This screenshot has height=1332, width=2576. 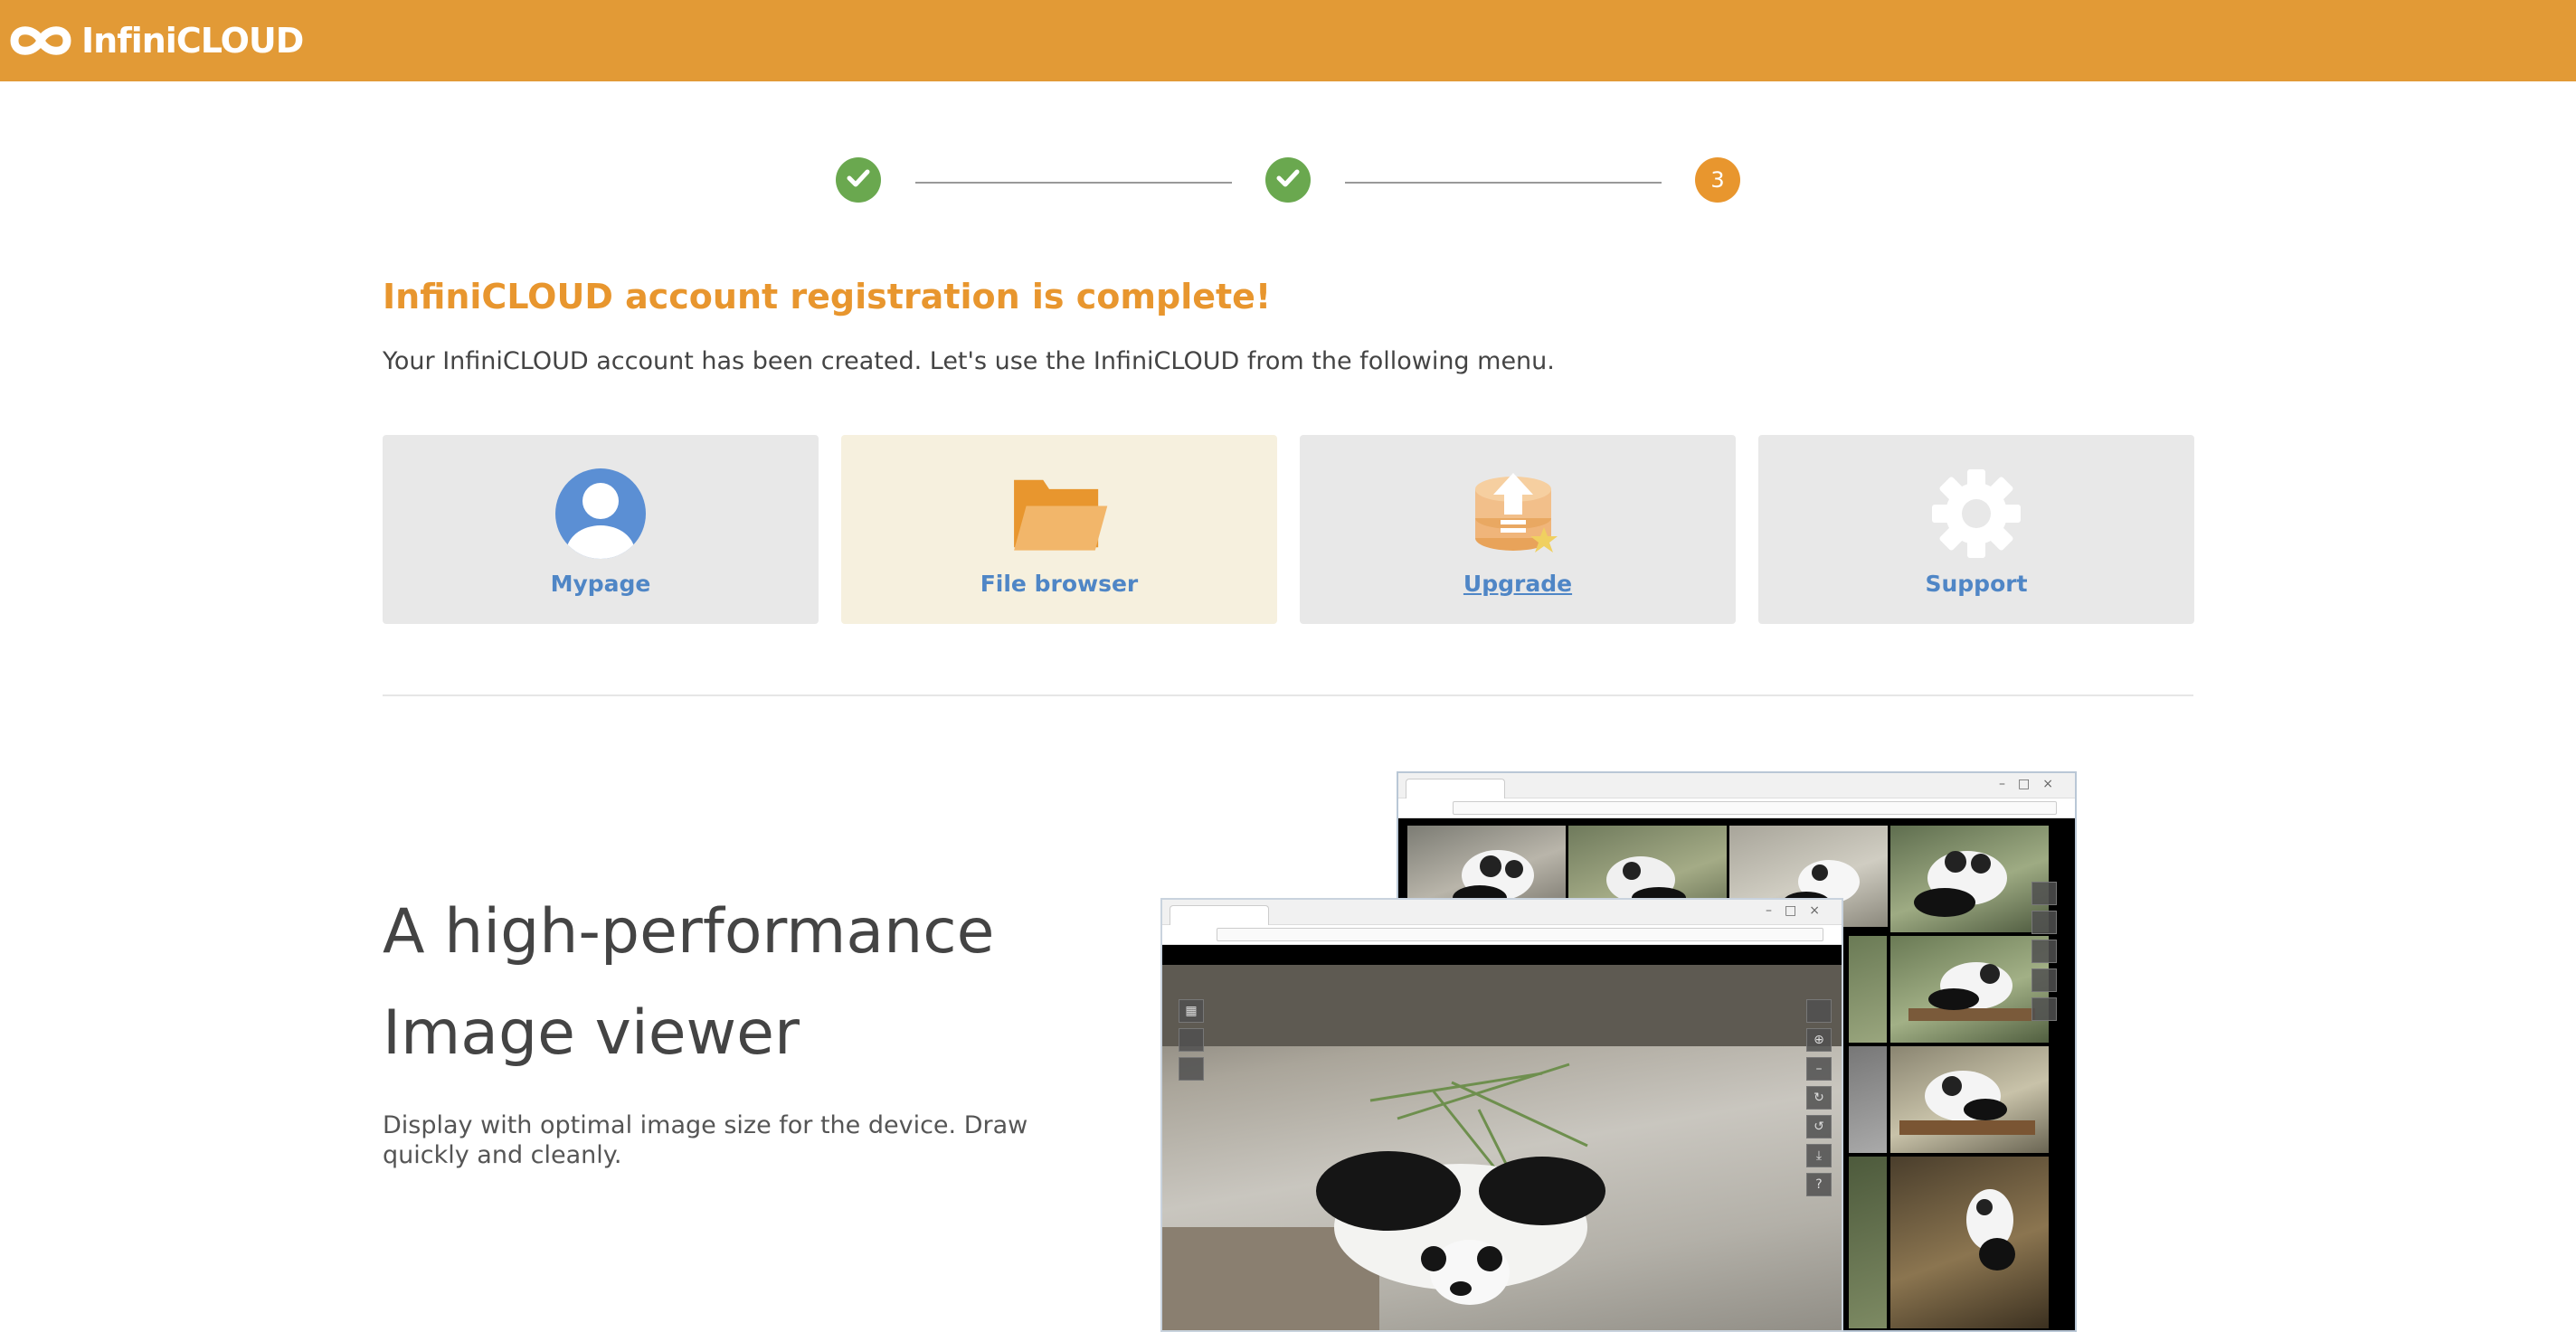 What do you see at coordinates (1819, 1184) in the screenshot?
I see `help-icon: ?` at bounding box center [1819, 1184].